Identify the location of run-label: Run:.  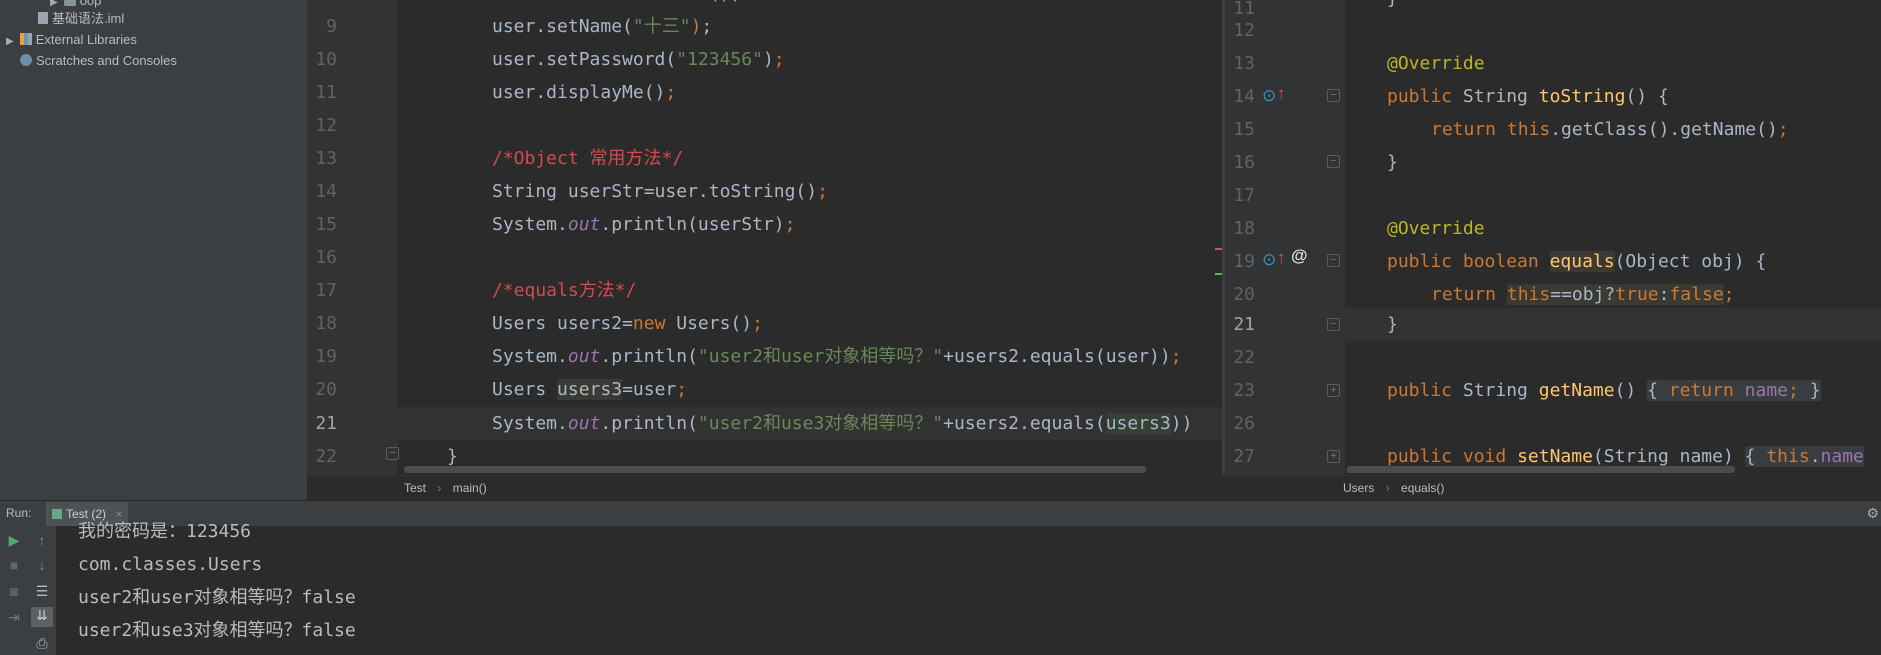
(19, 513).